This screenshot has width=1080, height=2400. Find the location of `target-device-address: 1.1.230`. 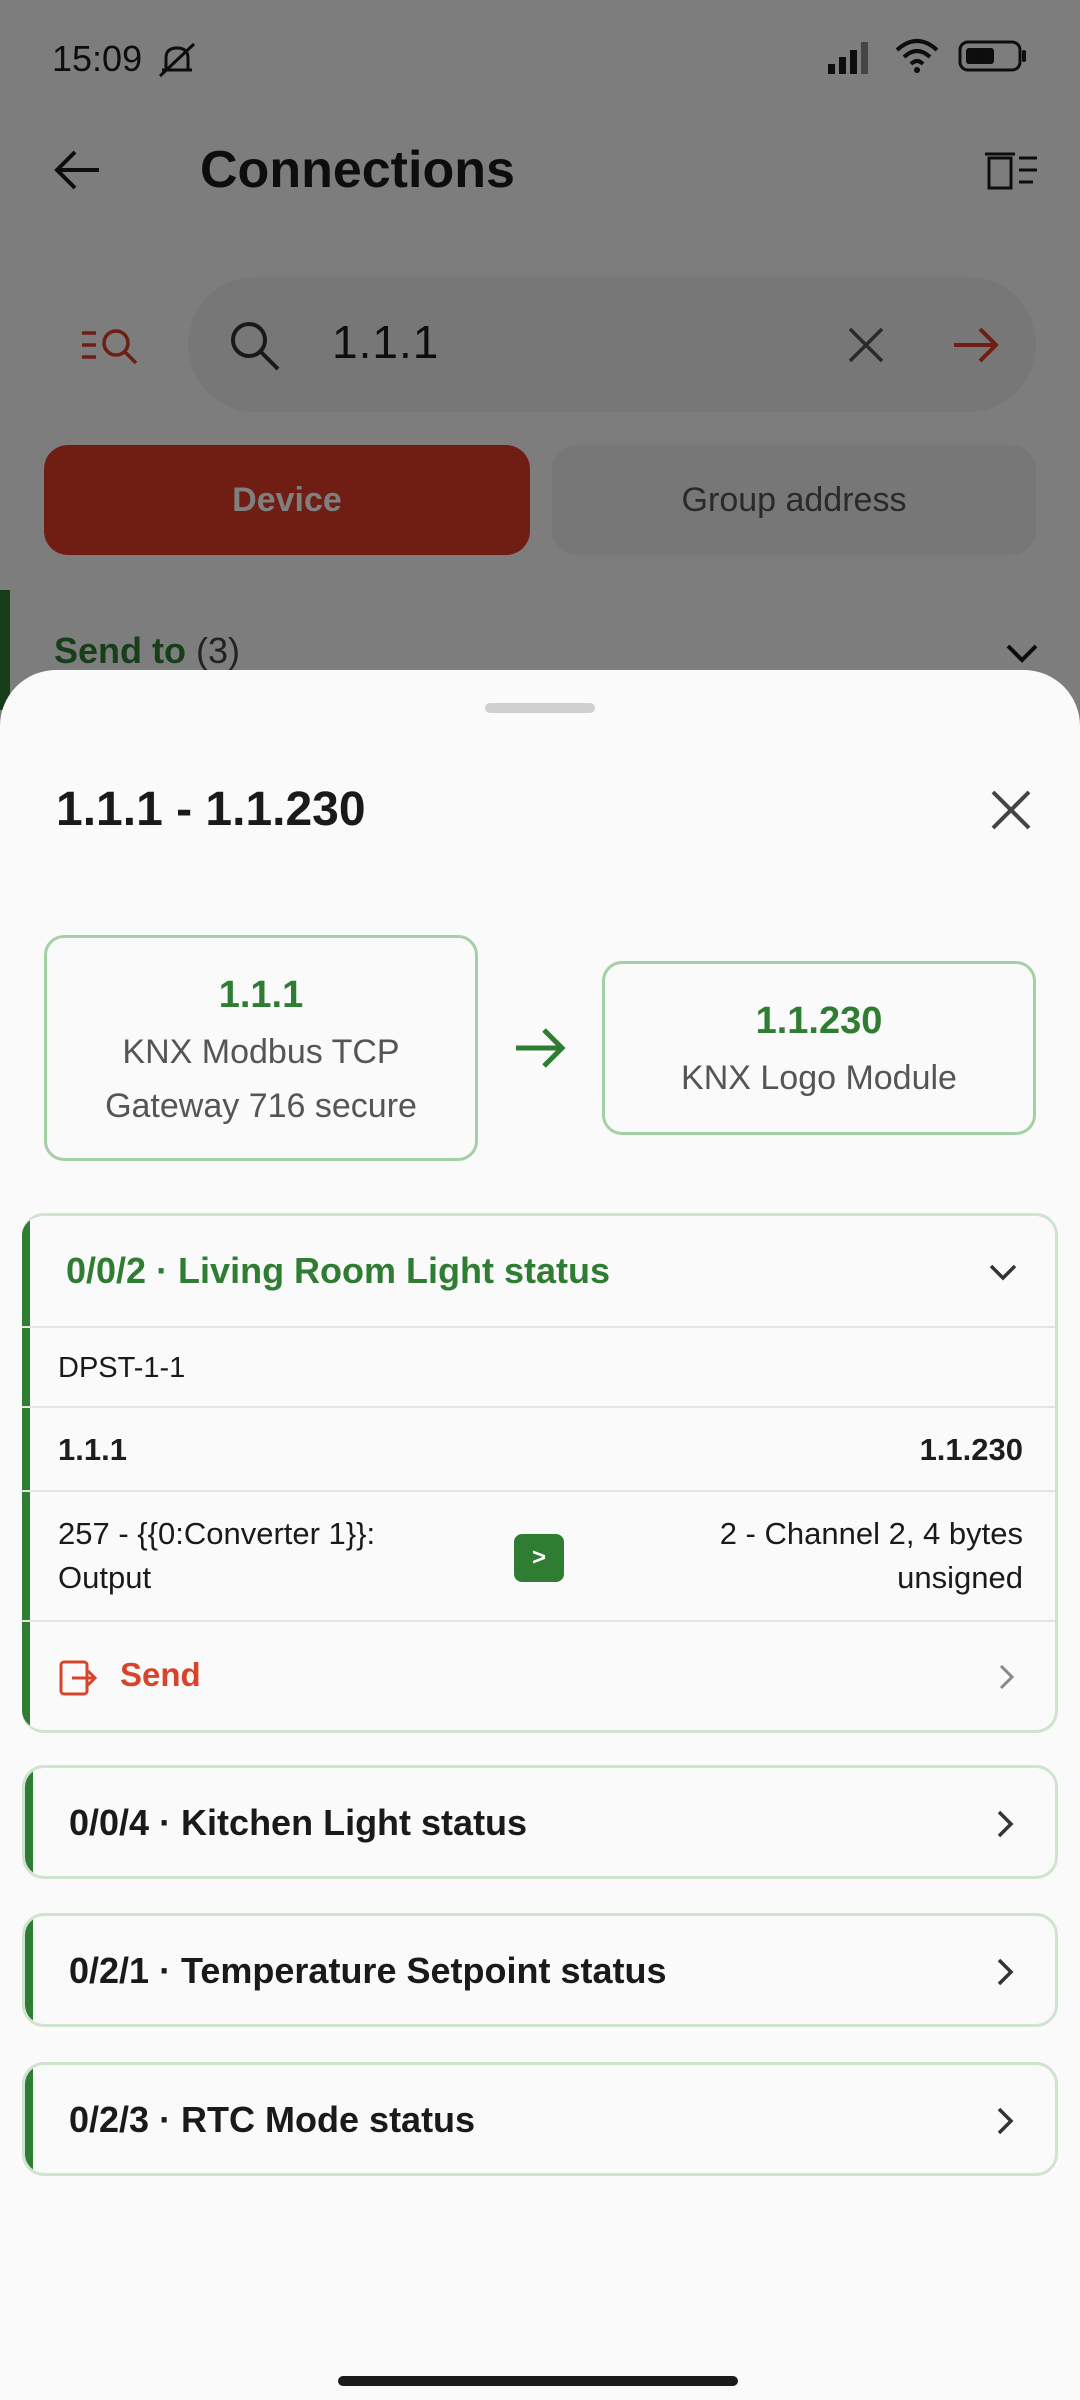

target-device-address: 1.1.230 is located at coordinates (819, 1021).